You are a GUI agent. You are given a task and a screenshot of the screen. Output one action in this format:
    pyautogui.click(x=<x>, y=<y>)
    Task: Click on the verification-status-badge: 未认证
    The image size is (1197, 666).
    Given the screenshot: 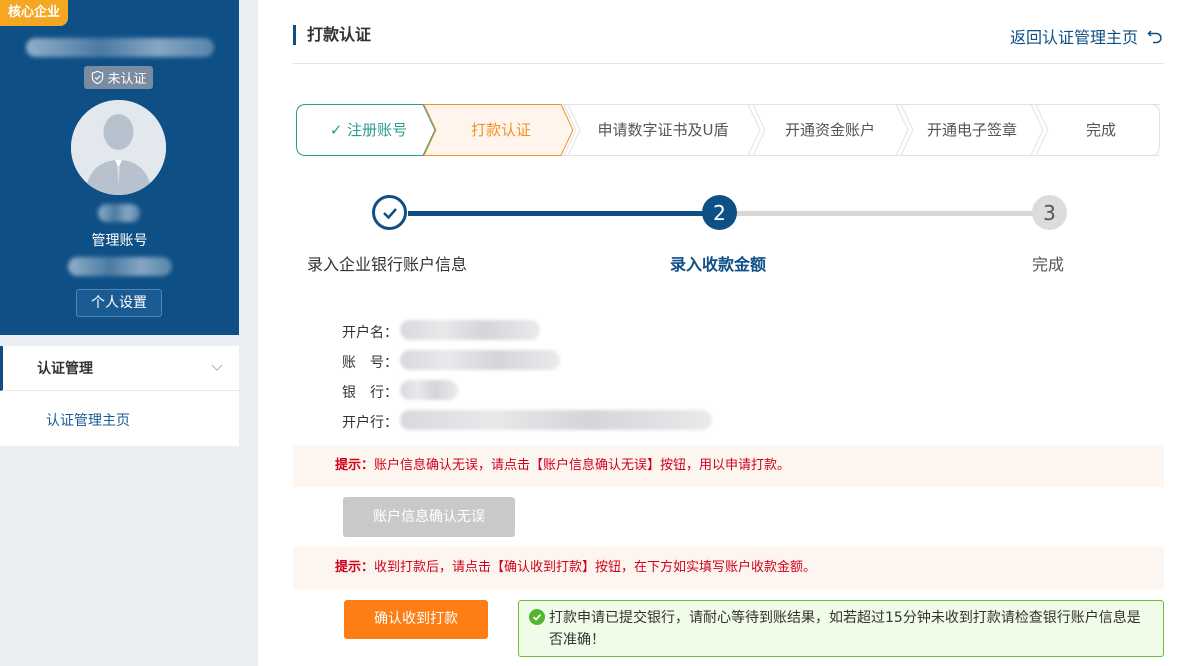 What is the action you would take?
    pyautogui.click(x=118, y=77)
    